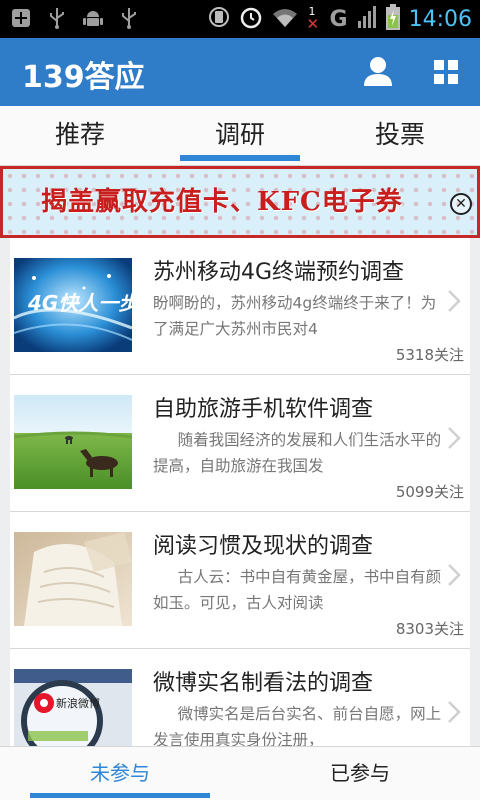 This screenshot has width=480, height=800. I want to click on thumbnail-weibo: 新浪微博, so click(73, 707).